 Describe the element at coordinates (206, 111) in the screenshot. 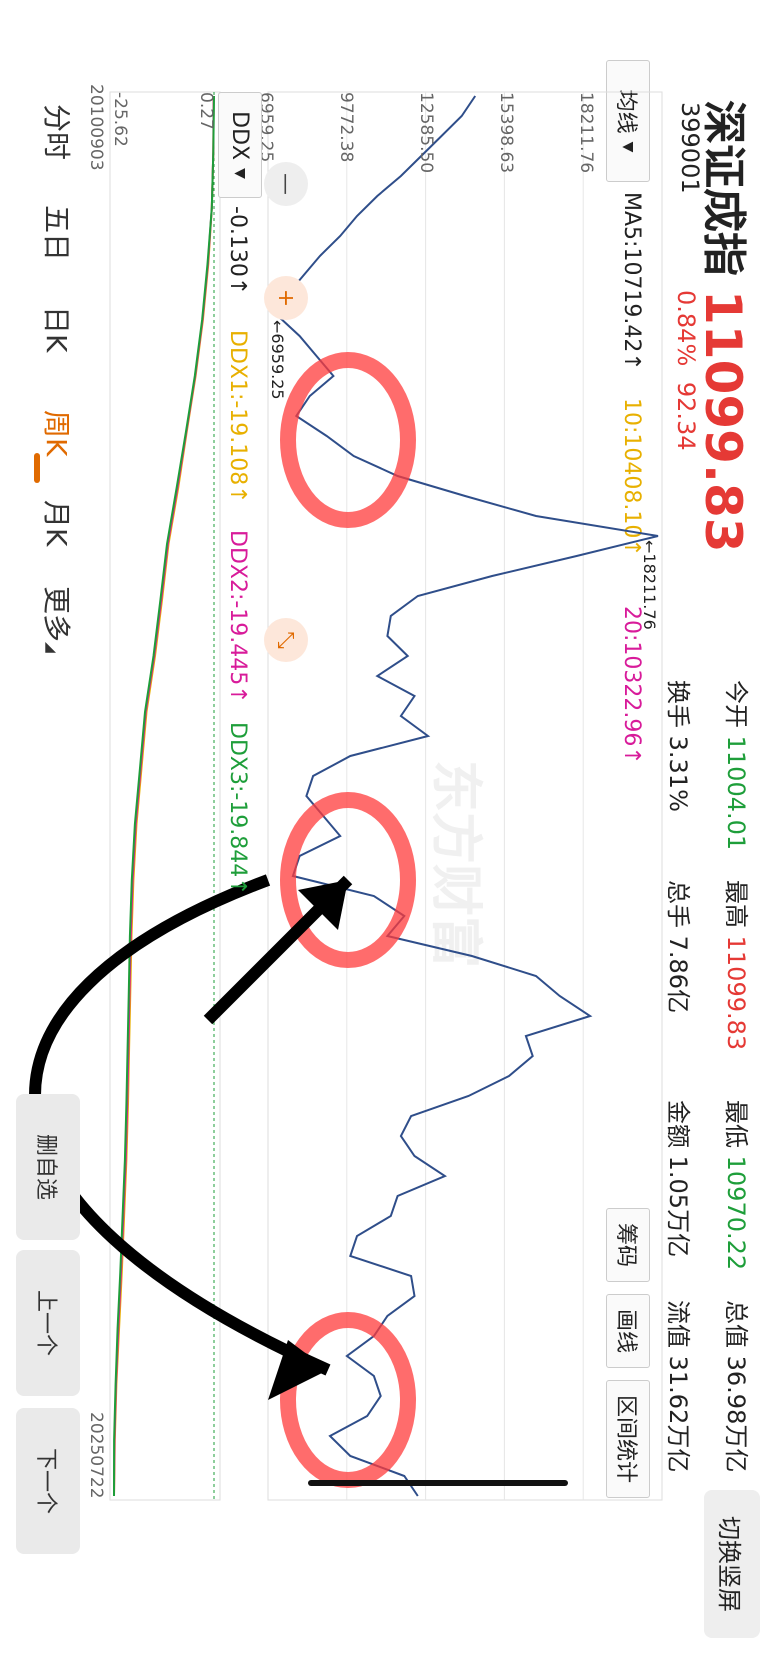

I see `ddx-top-tick: 0.27` at that location.